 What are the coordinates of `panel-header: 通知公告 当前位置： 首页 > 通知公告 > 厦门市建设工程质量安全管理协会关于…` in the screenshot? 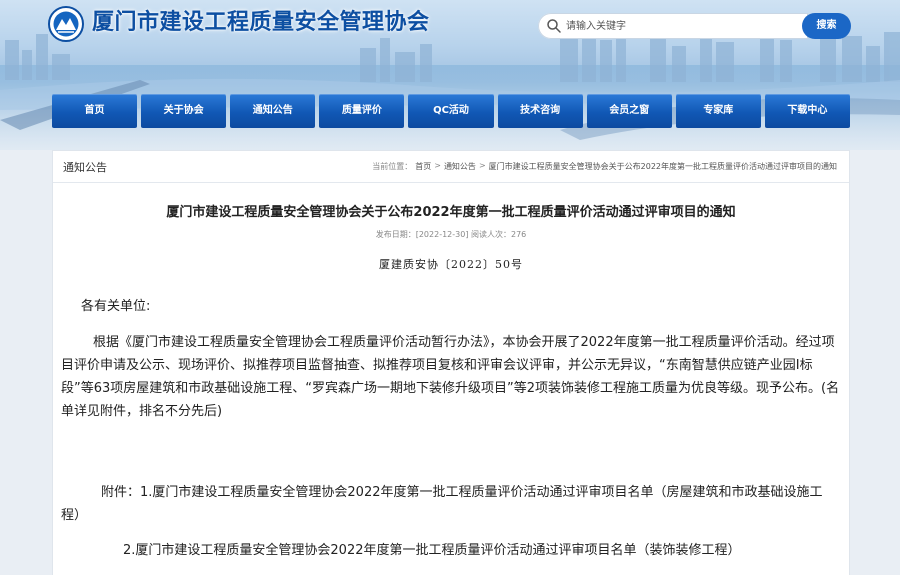 It's located at (451, 167).